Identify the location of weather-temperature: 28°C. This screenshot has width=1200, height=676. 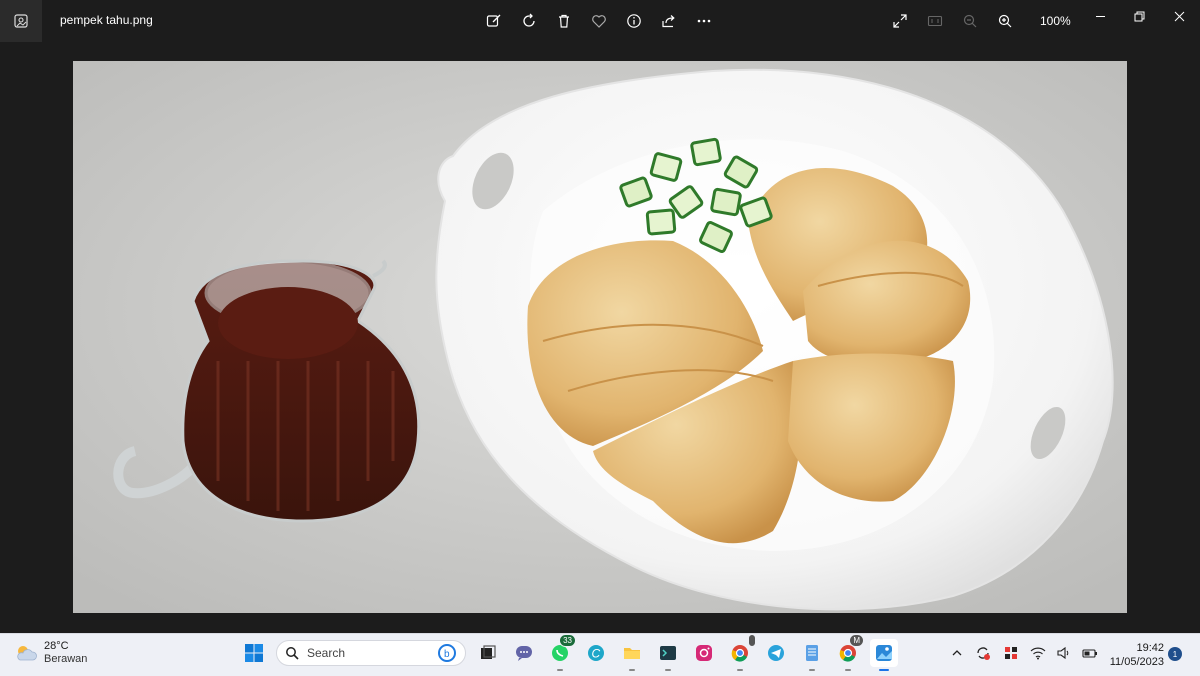
(56, 646).